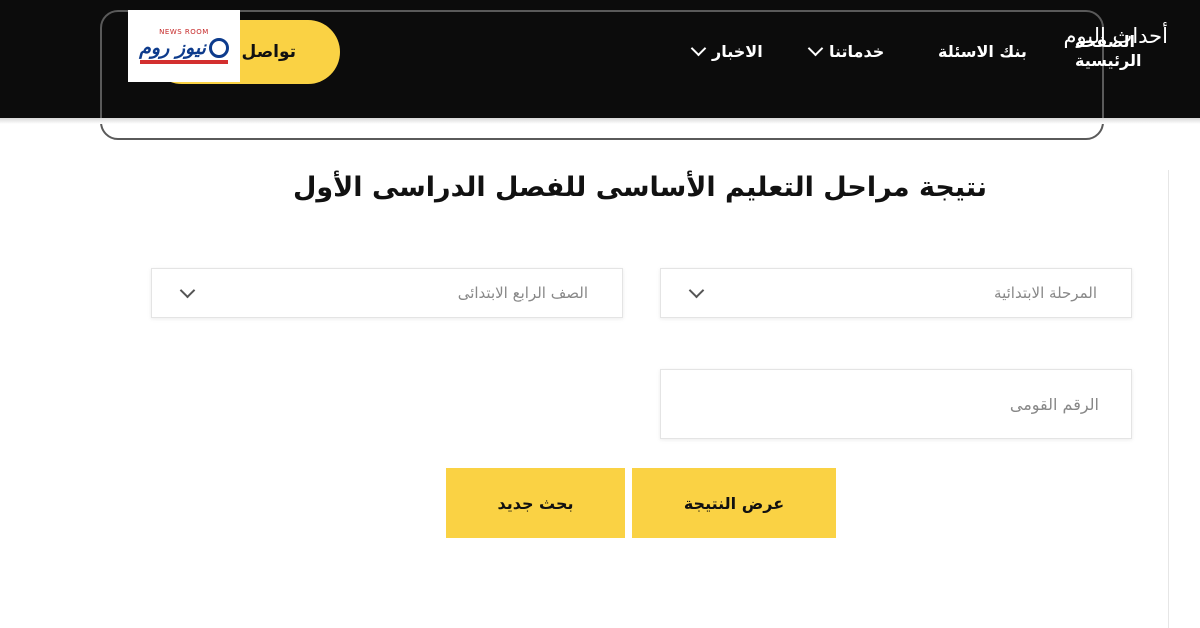  I want to click on header-divider, so click(600, 121).